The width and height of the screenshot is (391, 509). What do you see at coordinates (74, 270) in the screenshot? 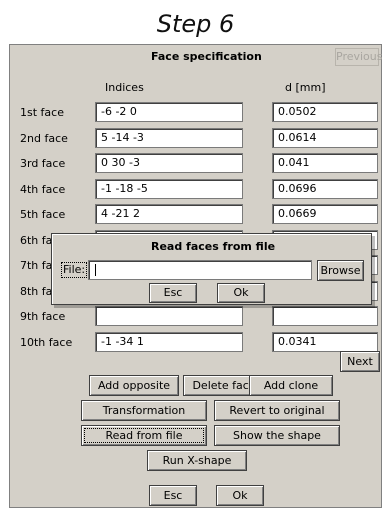
I see `file-label: File:` at bounding box center [74, 270].